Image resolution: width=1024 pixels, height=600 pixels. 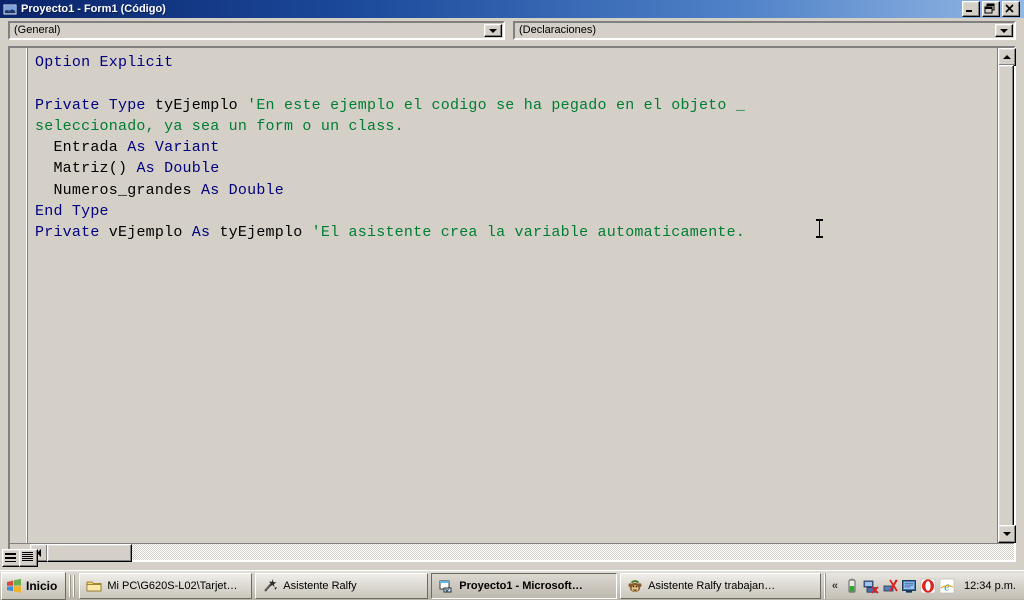 I want to click on restore-button, so click(x=991, y=9).